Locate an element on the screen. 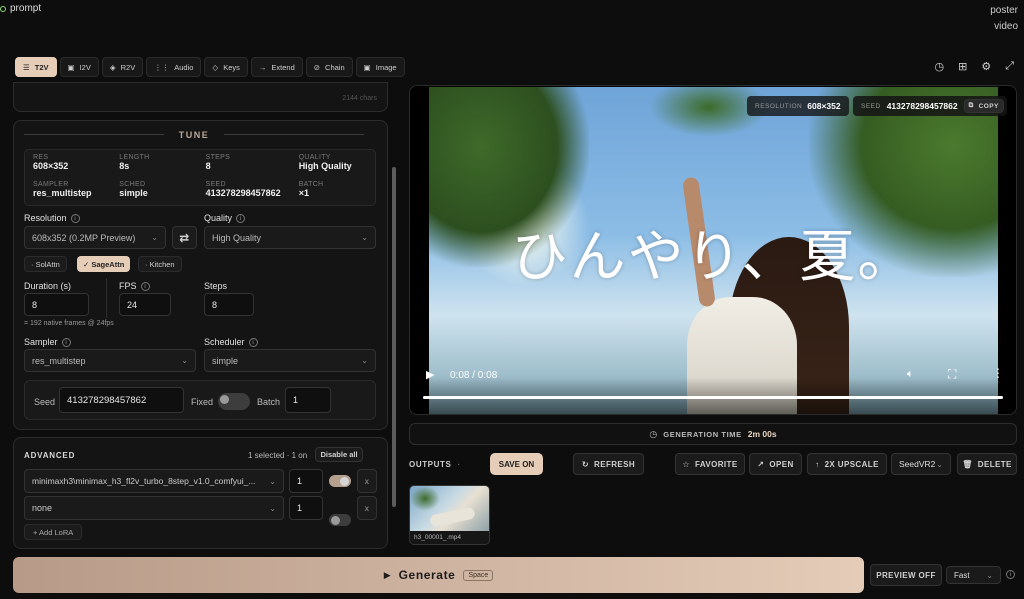  duration-input: 8 is located at coordinates (56, 304).